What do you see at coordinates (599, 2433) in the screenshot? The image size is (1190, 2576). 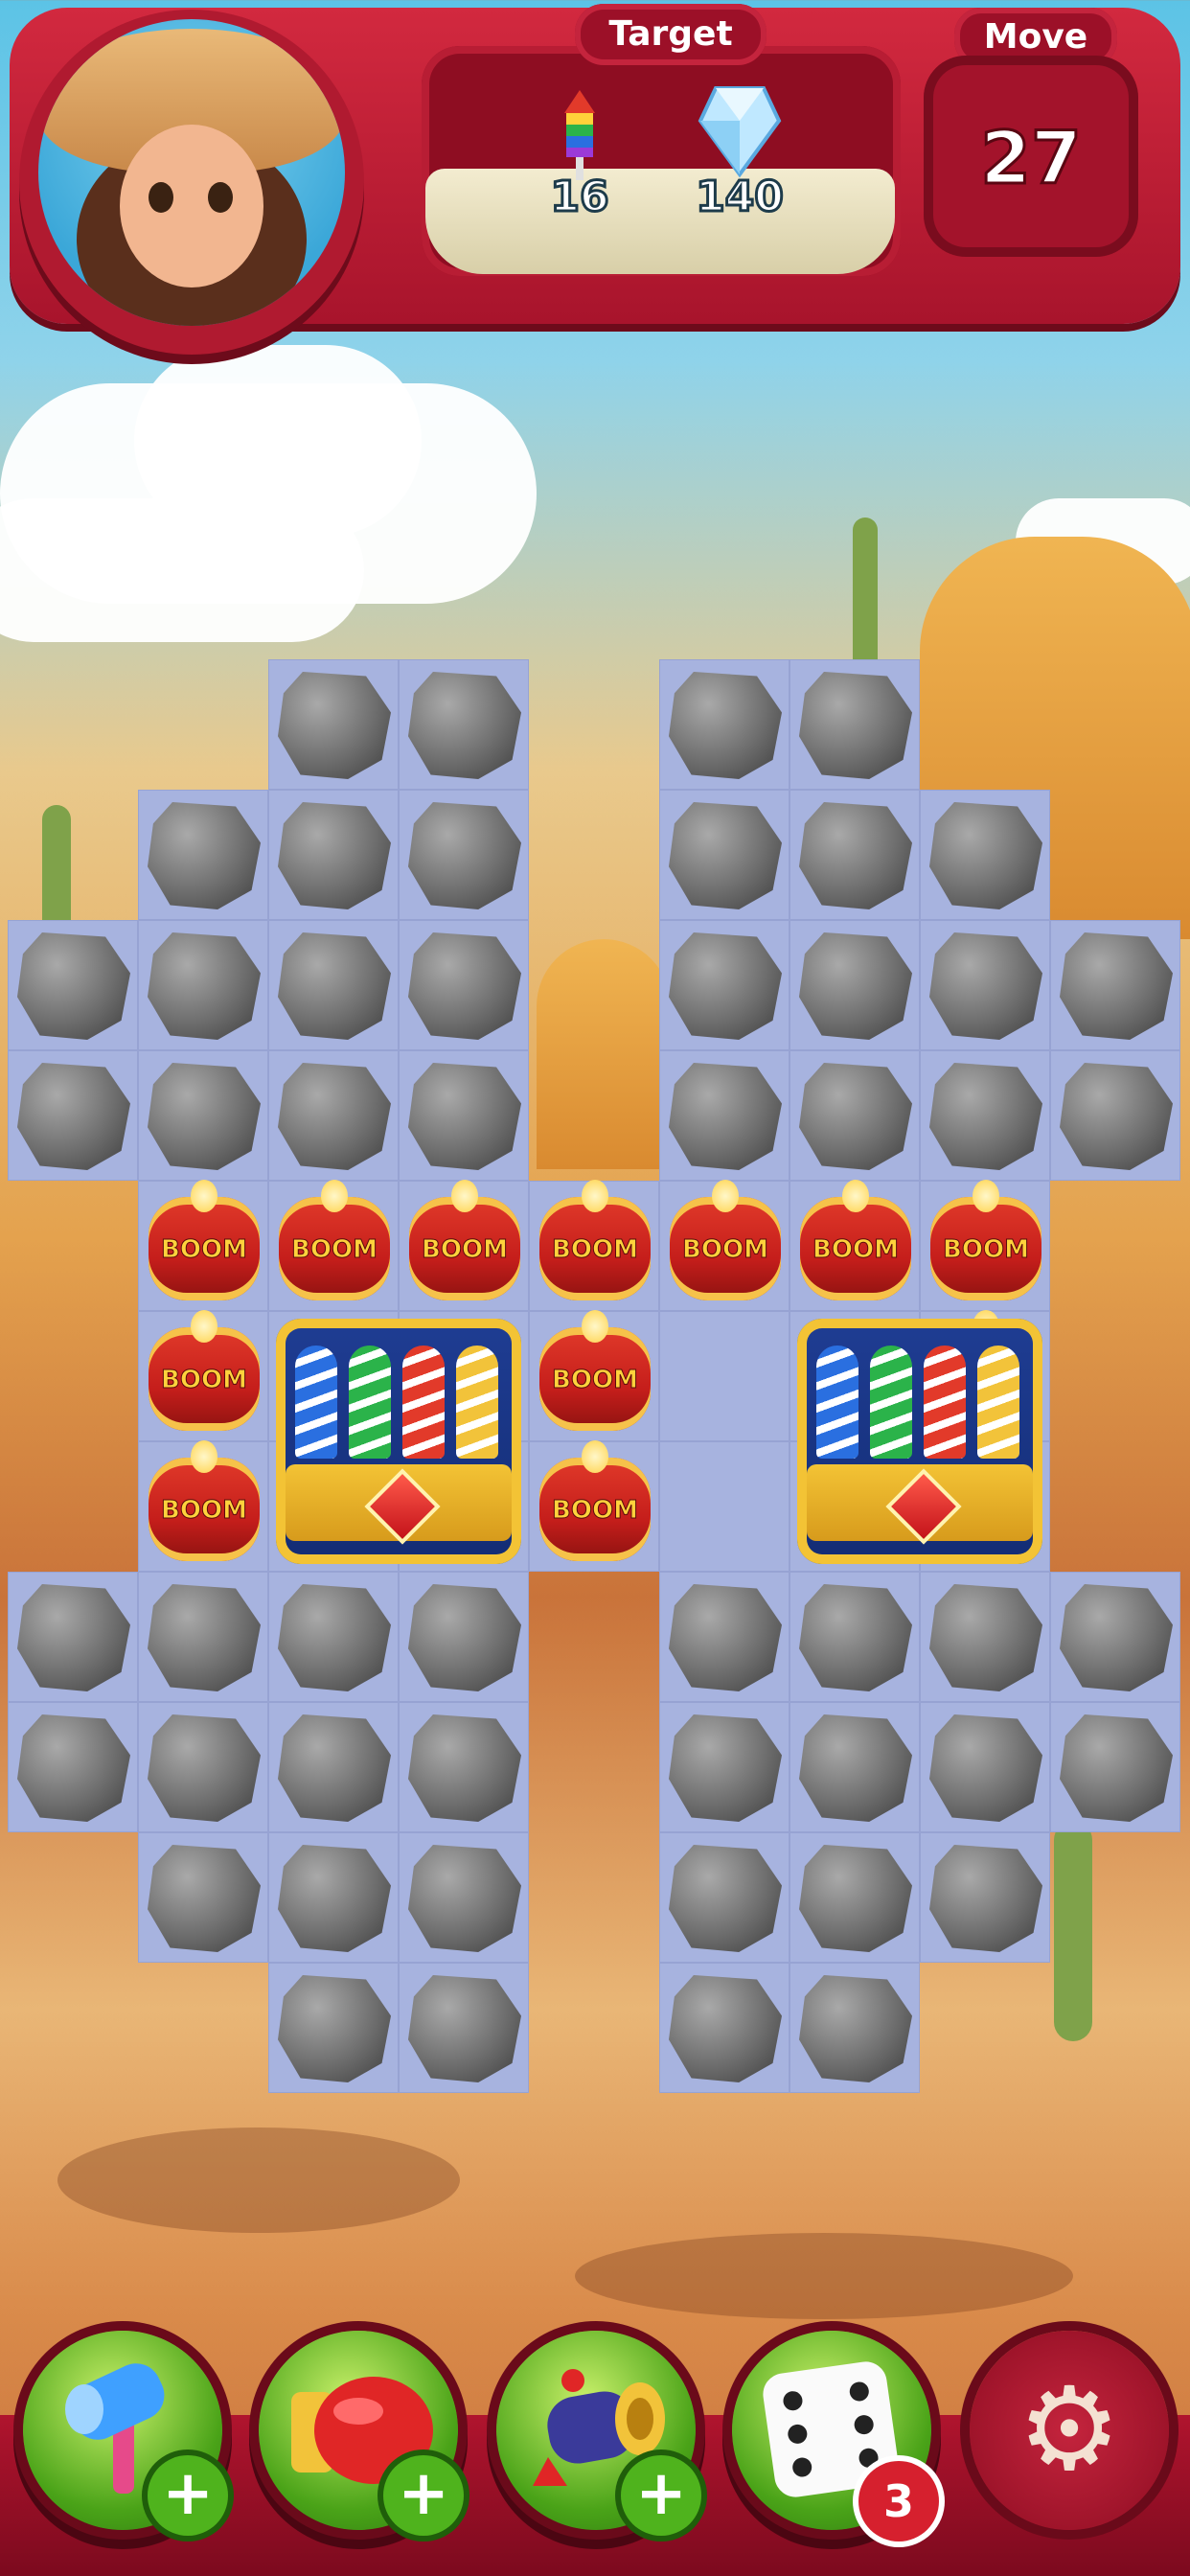 I see `cannon-booster: +` at bounding box center [599, 2433].